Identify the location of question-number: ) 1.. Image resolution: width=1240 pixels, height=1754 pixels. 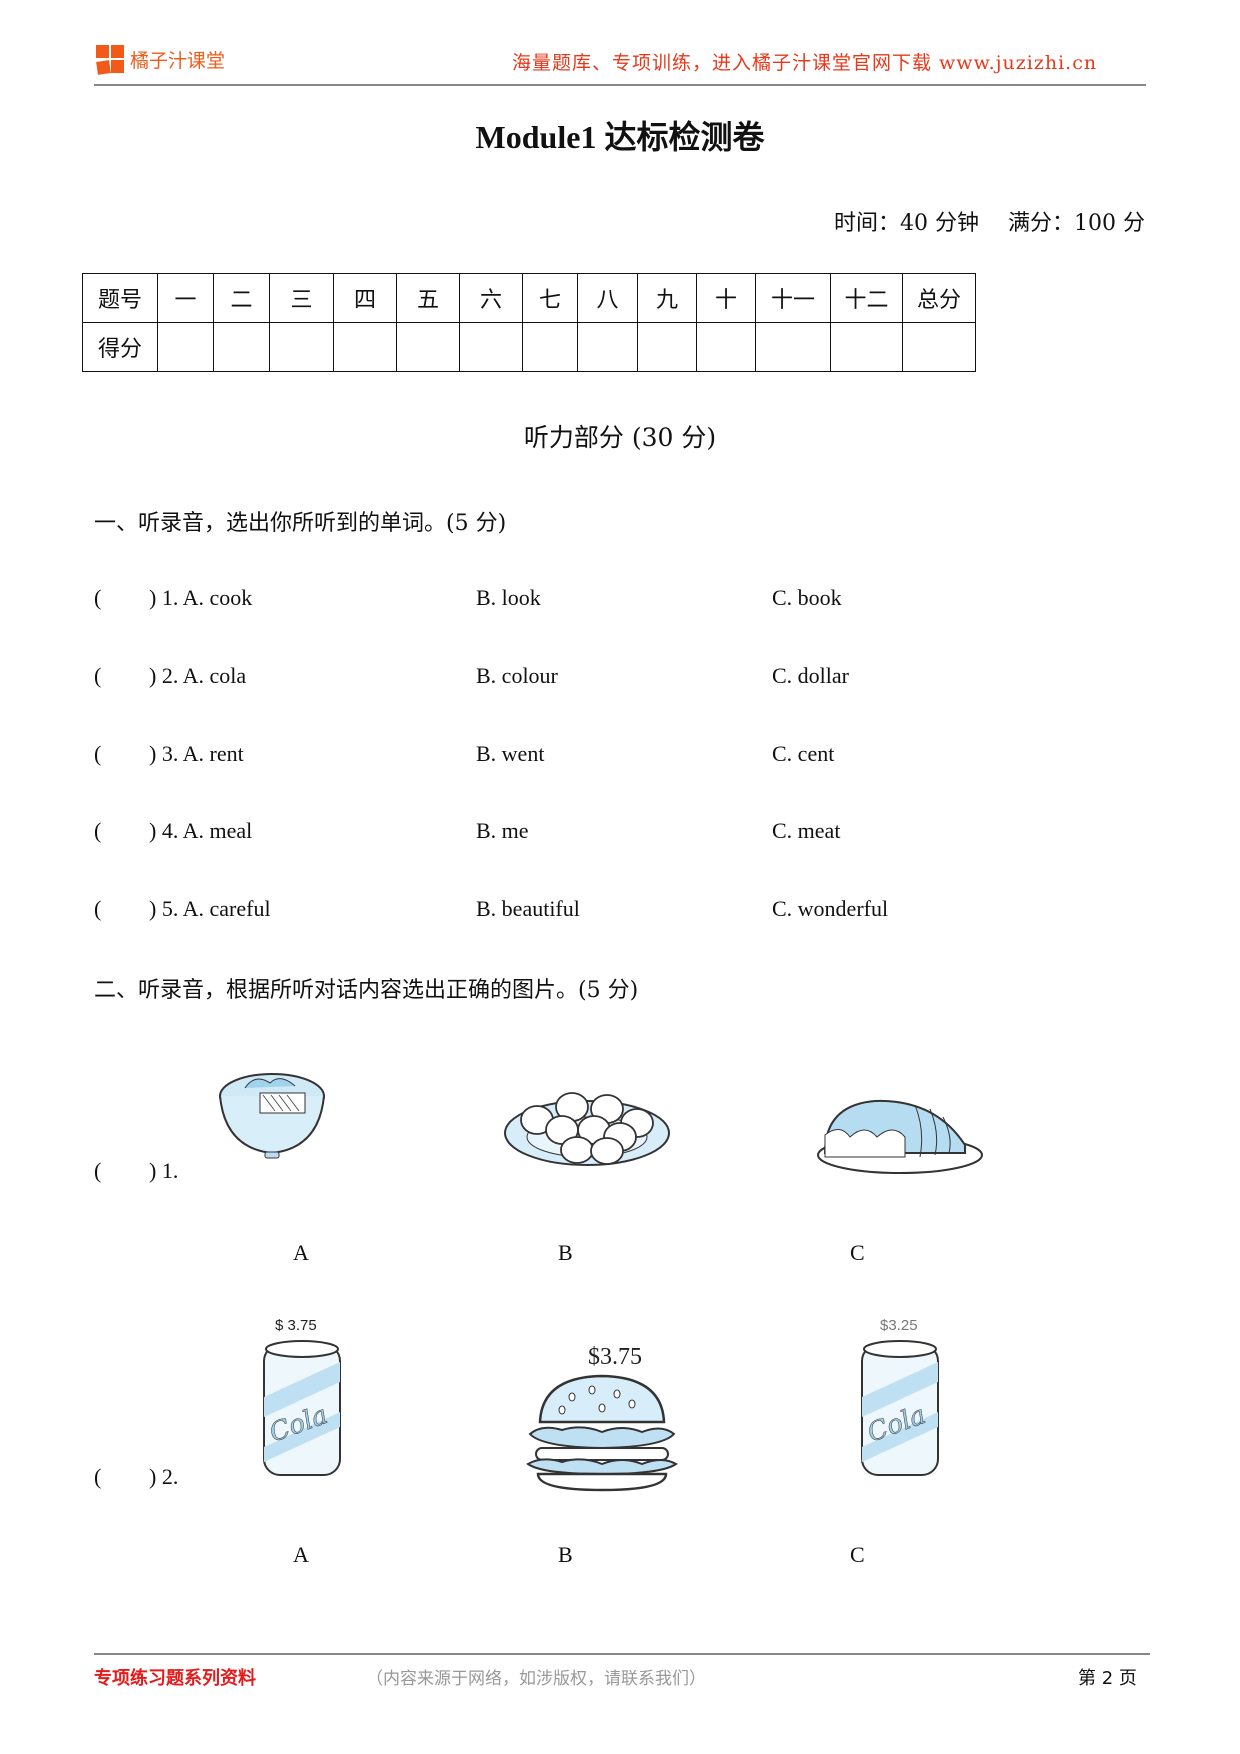
(164, 1170).